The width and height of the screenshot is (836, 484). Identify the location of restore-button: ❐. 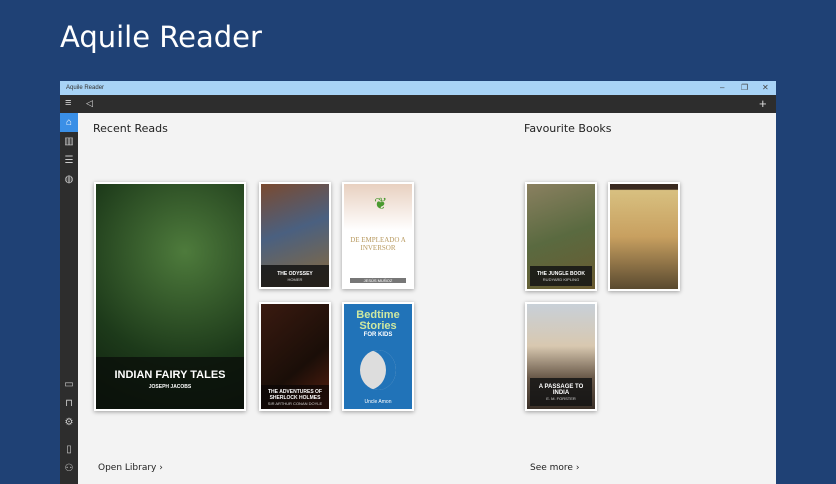
(744, 87).